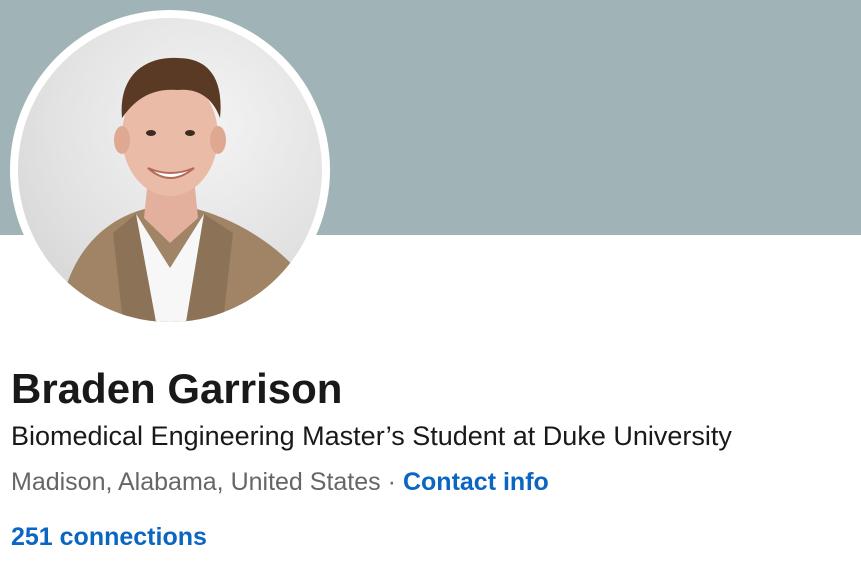 The image size is (861, 565). Describe the element at coordinates (196, 482) in the screenshot. I see `profile-location: Madison, Alabama, United States` at that location.